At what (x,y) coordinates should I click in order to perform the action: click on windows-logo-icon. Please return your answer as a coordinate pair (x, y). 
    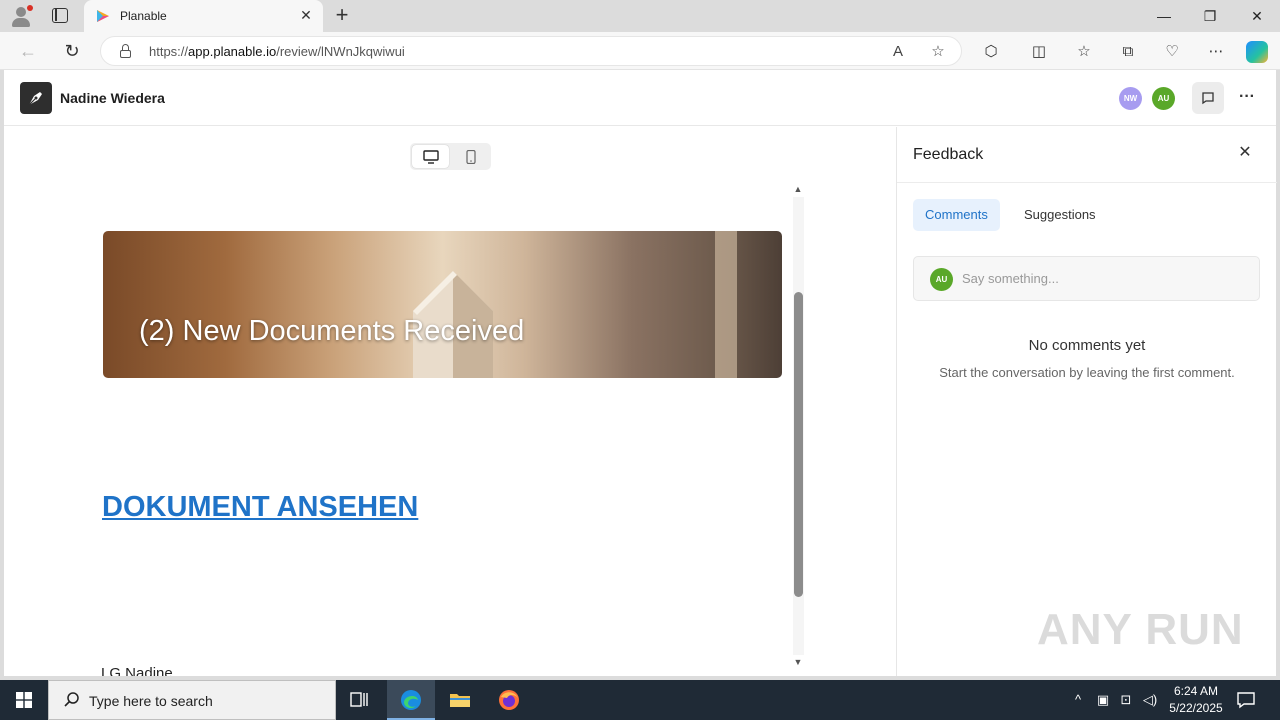
    Looking at the image, I should click on (24, 700).